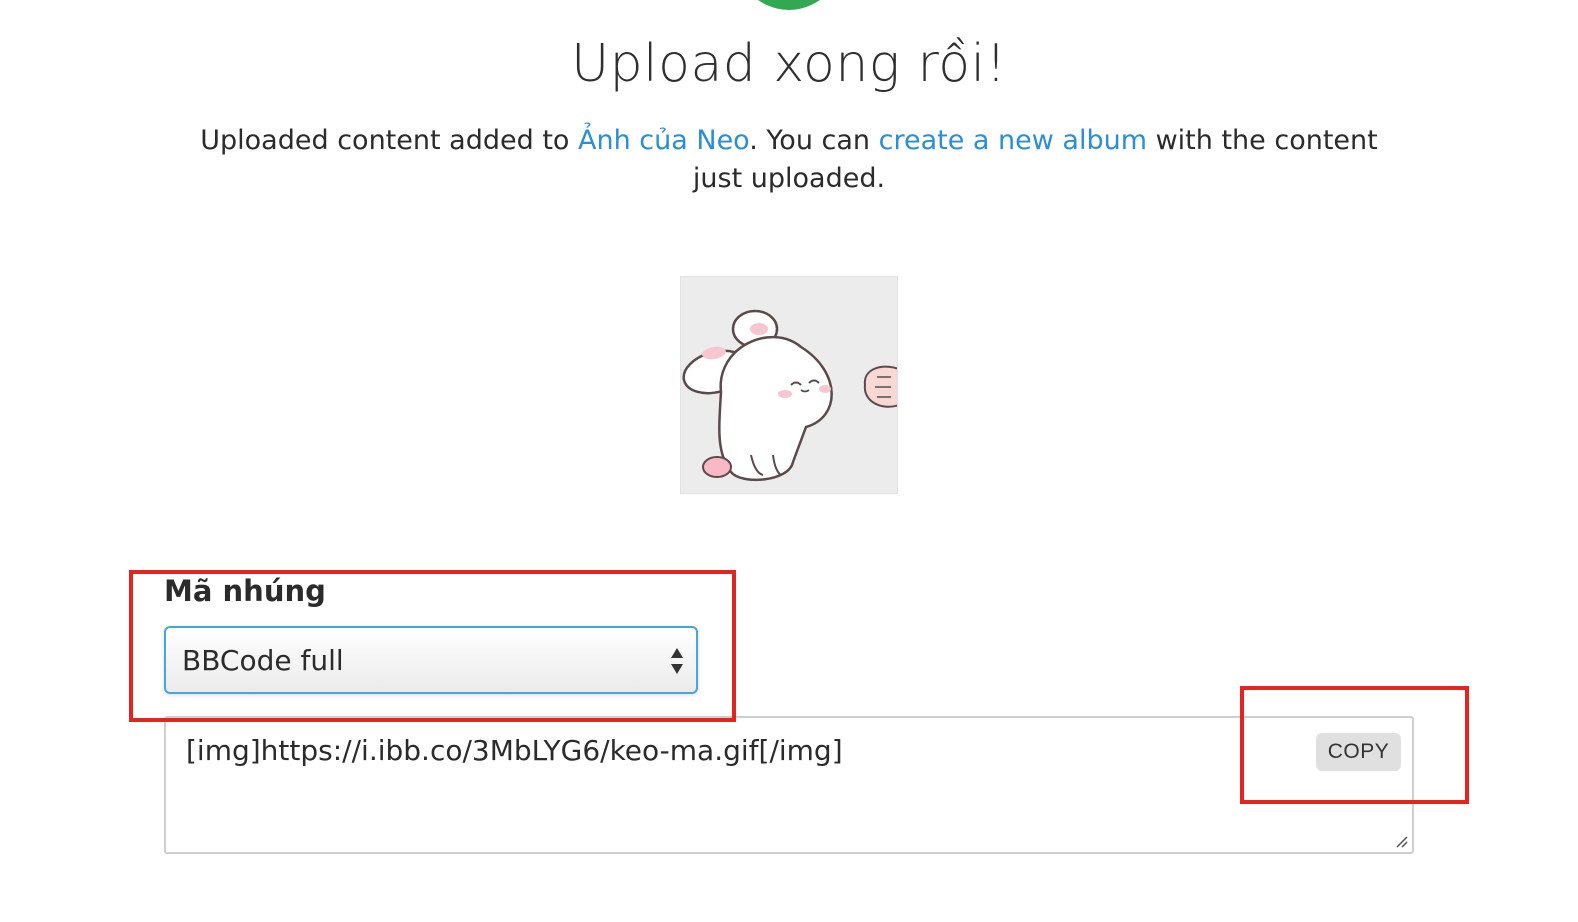  Describe the element at coordinates (677, 661) in the screenshot. I see `select-arrows-icon` at that location.